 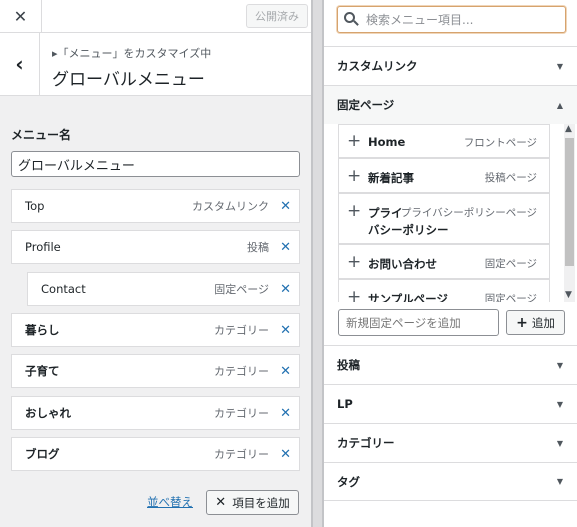 I want to click on add-items-button: ✕ 項目を追加, so click(x=252, y=502).